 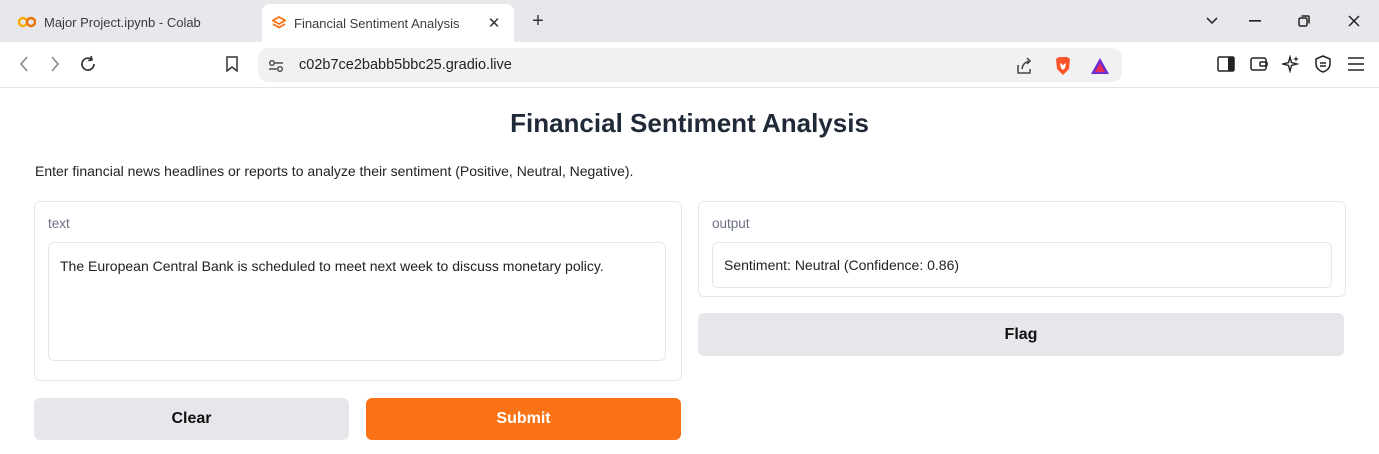 I want to click on output-box: Sentiment: Neutral (Confidence: 0.86), so click(x=1022, y=265).